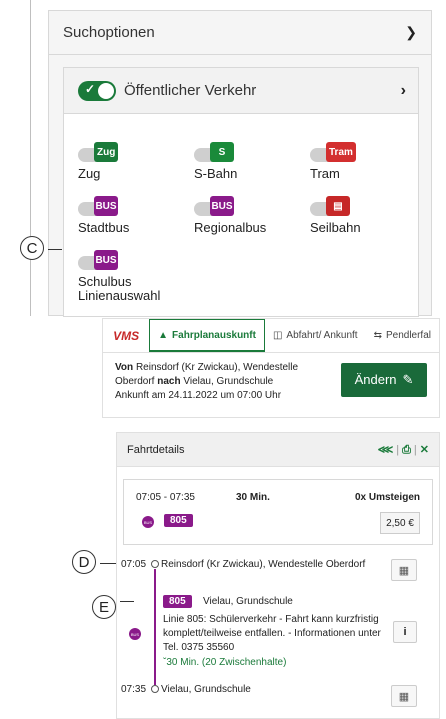 Image resolution: width=446 pixels, height=719 pixels. What do you see at coordinates (377, 335) in the screenshot?
I see `swap-icon: ⇆` at bounding box center [377, 335].